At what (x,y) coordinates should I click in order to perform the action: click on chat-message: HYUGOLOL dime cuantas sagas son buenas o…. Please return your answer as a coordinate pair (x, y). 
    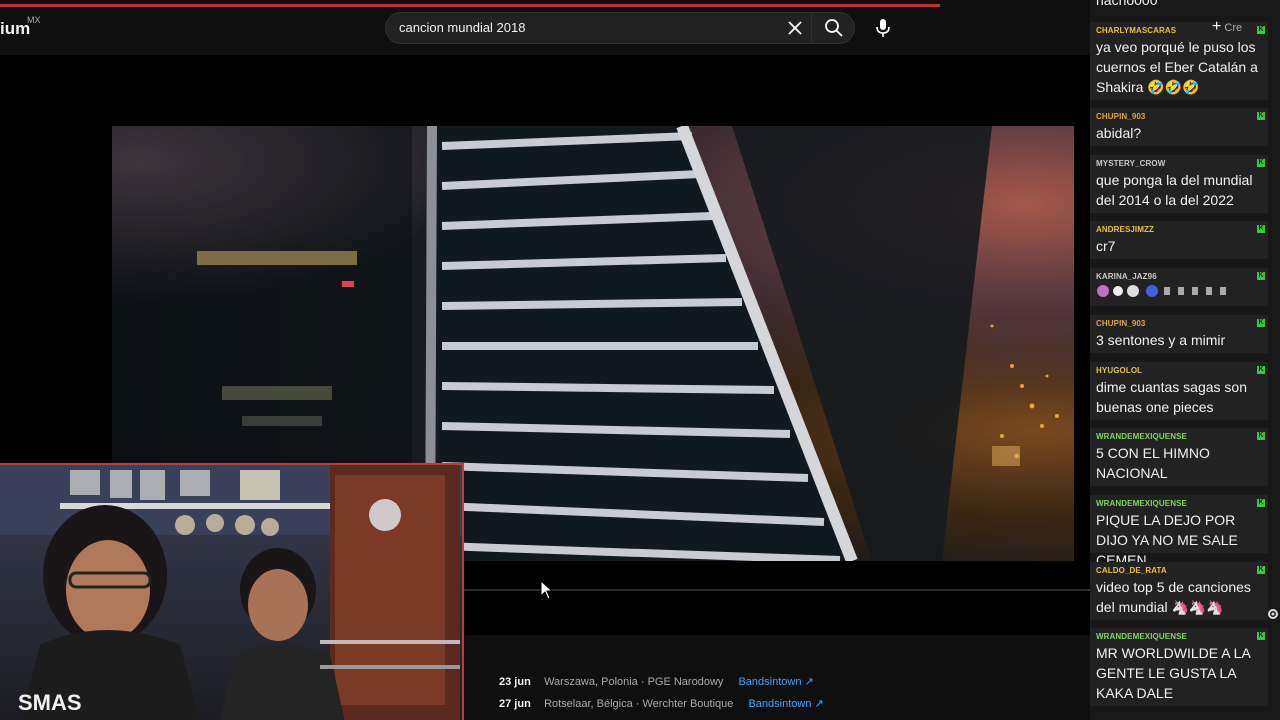
    Looking at the image, I should click on (1179, 391).